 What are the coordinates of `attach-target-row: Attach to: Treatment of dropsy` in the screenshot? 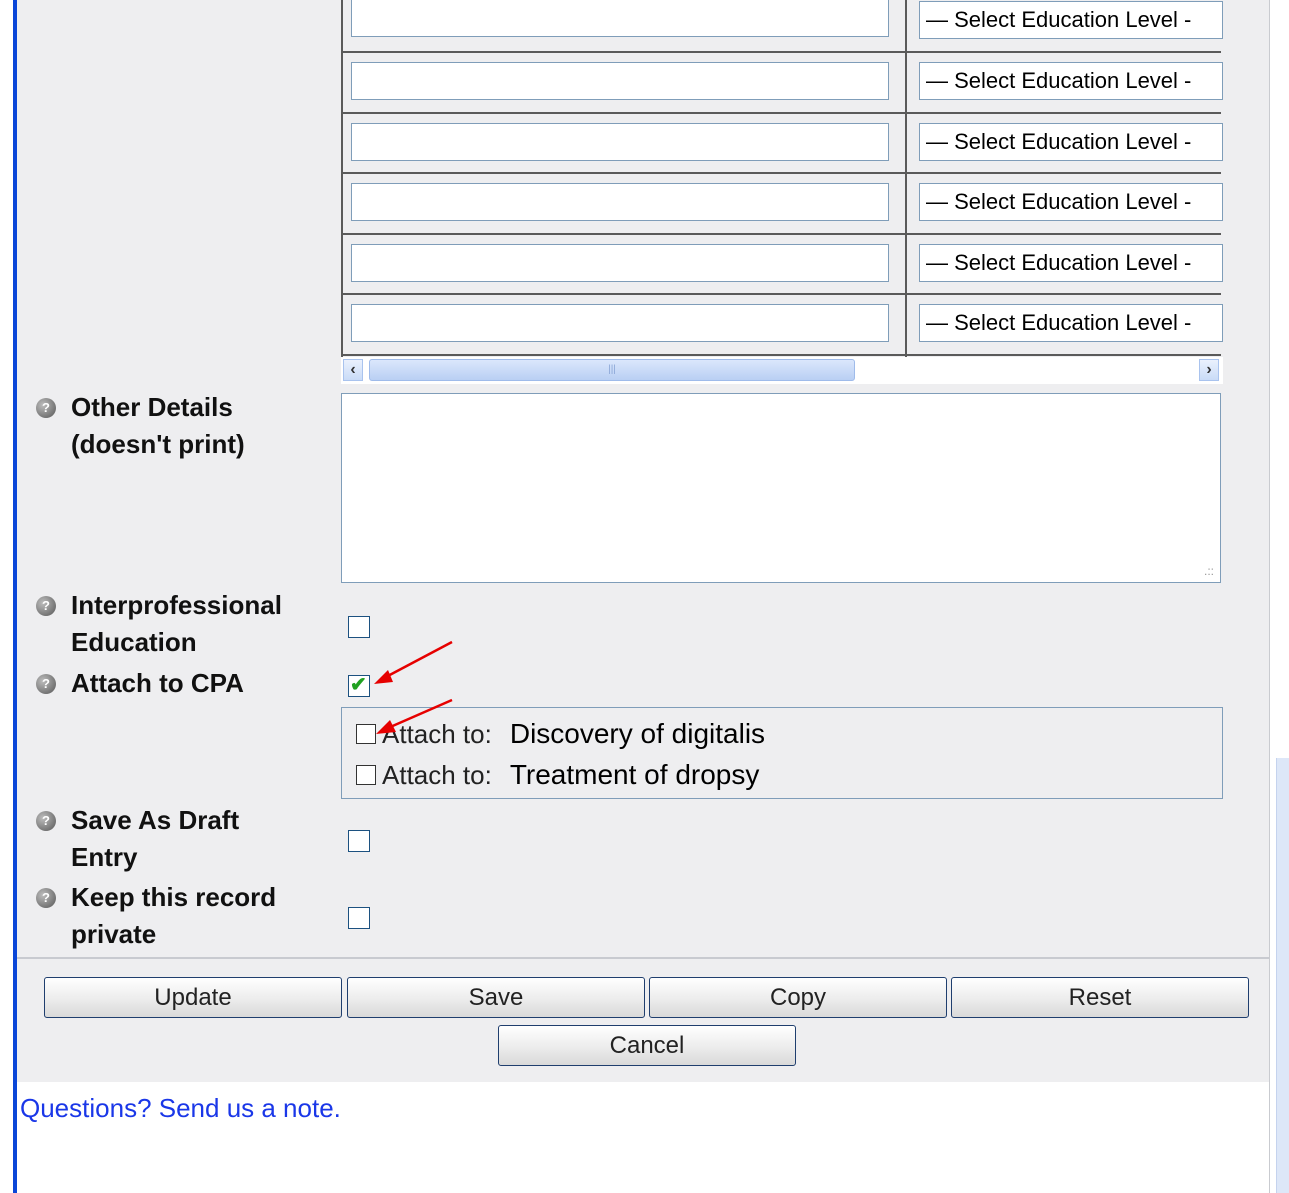 It's located at (557, 775).